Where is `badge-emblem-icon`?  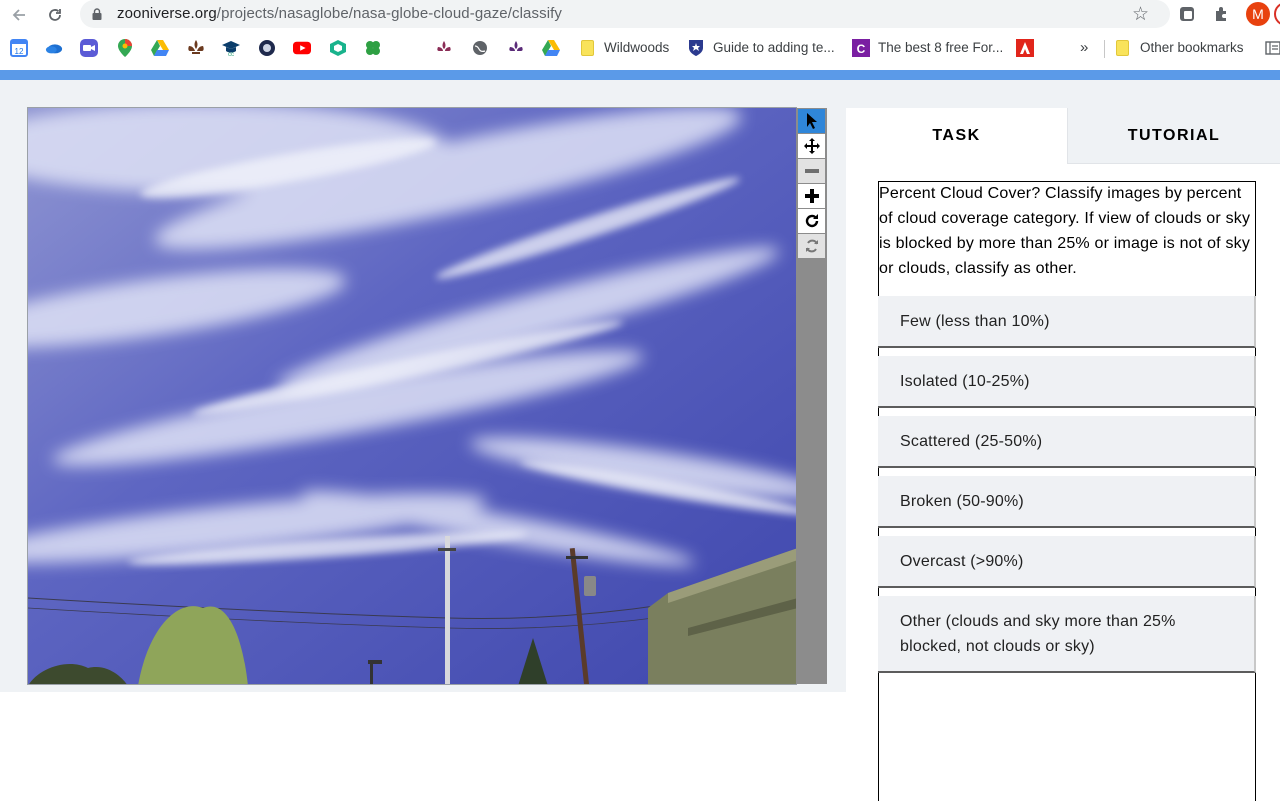
badge-emblem-icon is located at coordinates (267, 48).